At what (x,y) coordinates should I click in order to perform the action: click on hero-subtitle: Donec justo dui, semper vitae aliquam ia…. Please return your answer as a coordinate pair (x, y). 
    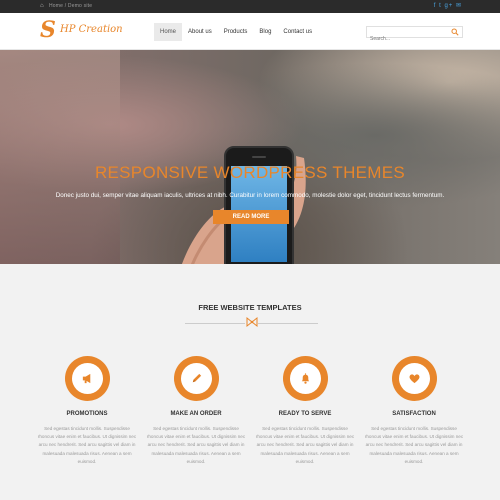
    Looking at the image, I should click on (250, 195).